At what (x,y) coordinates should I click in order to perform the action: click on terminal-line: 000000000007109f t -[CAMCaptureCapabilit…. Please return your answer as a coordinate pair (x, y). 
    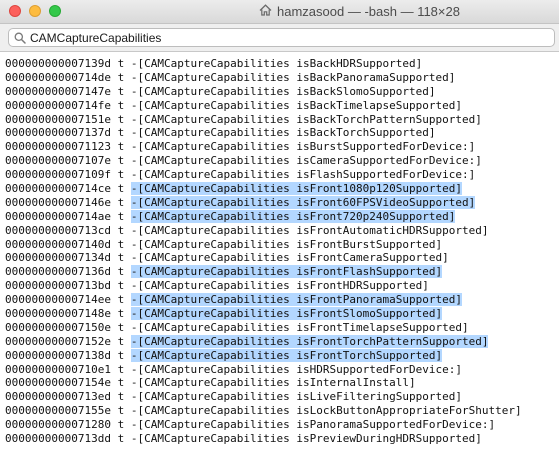
    Looking at the image, I should click on (282, 175).